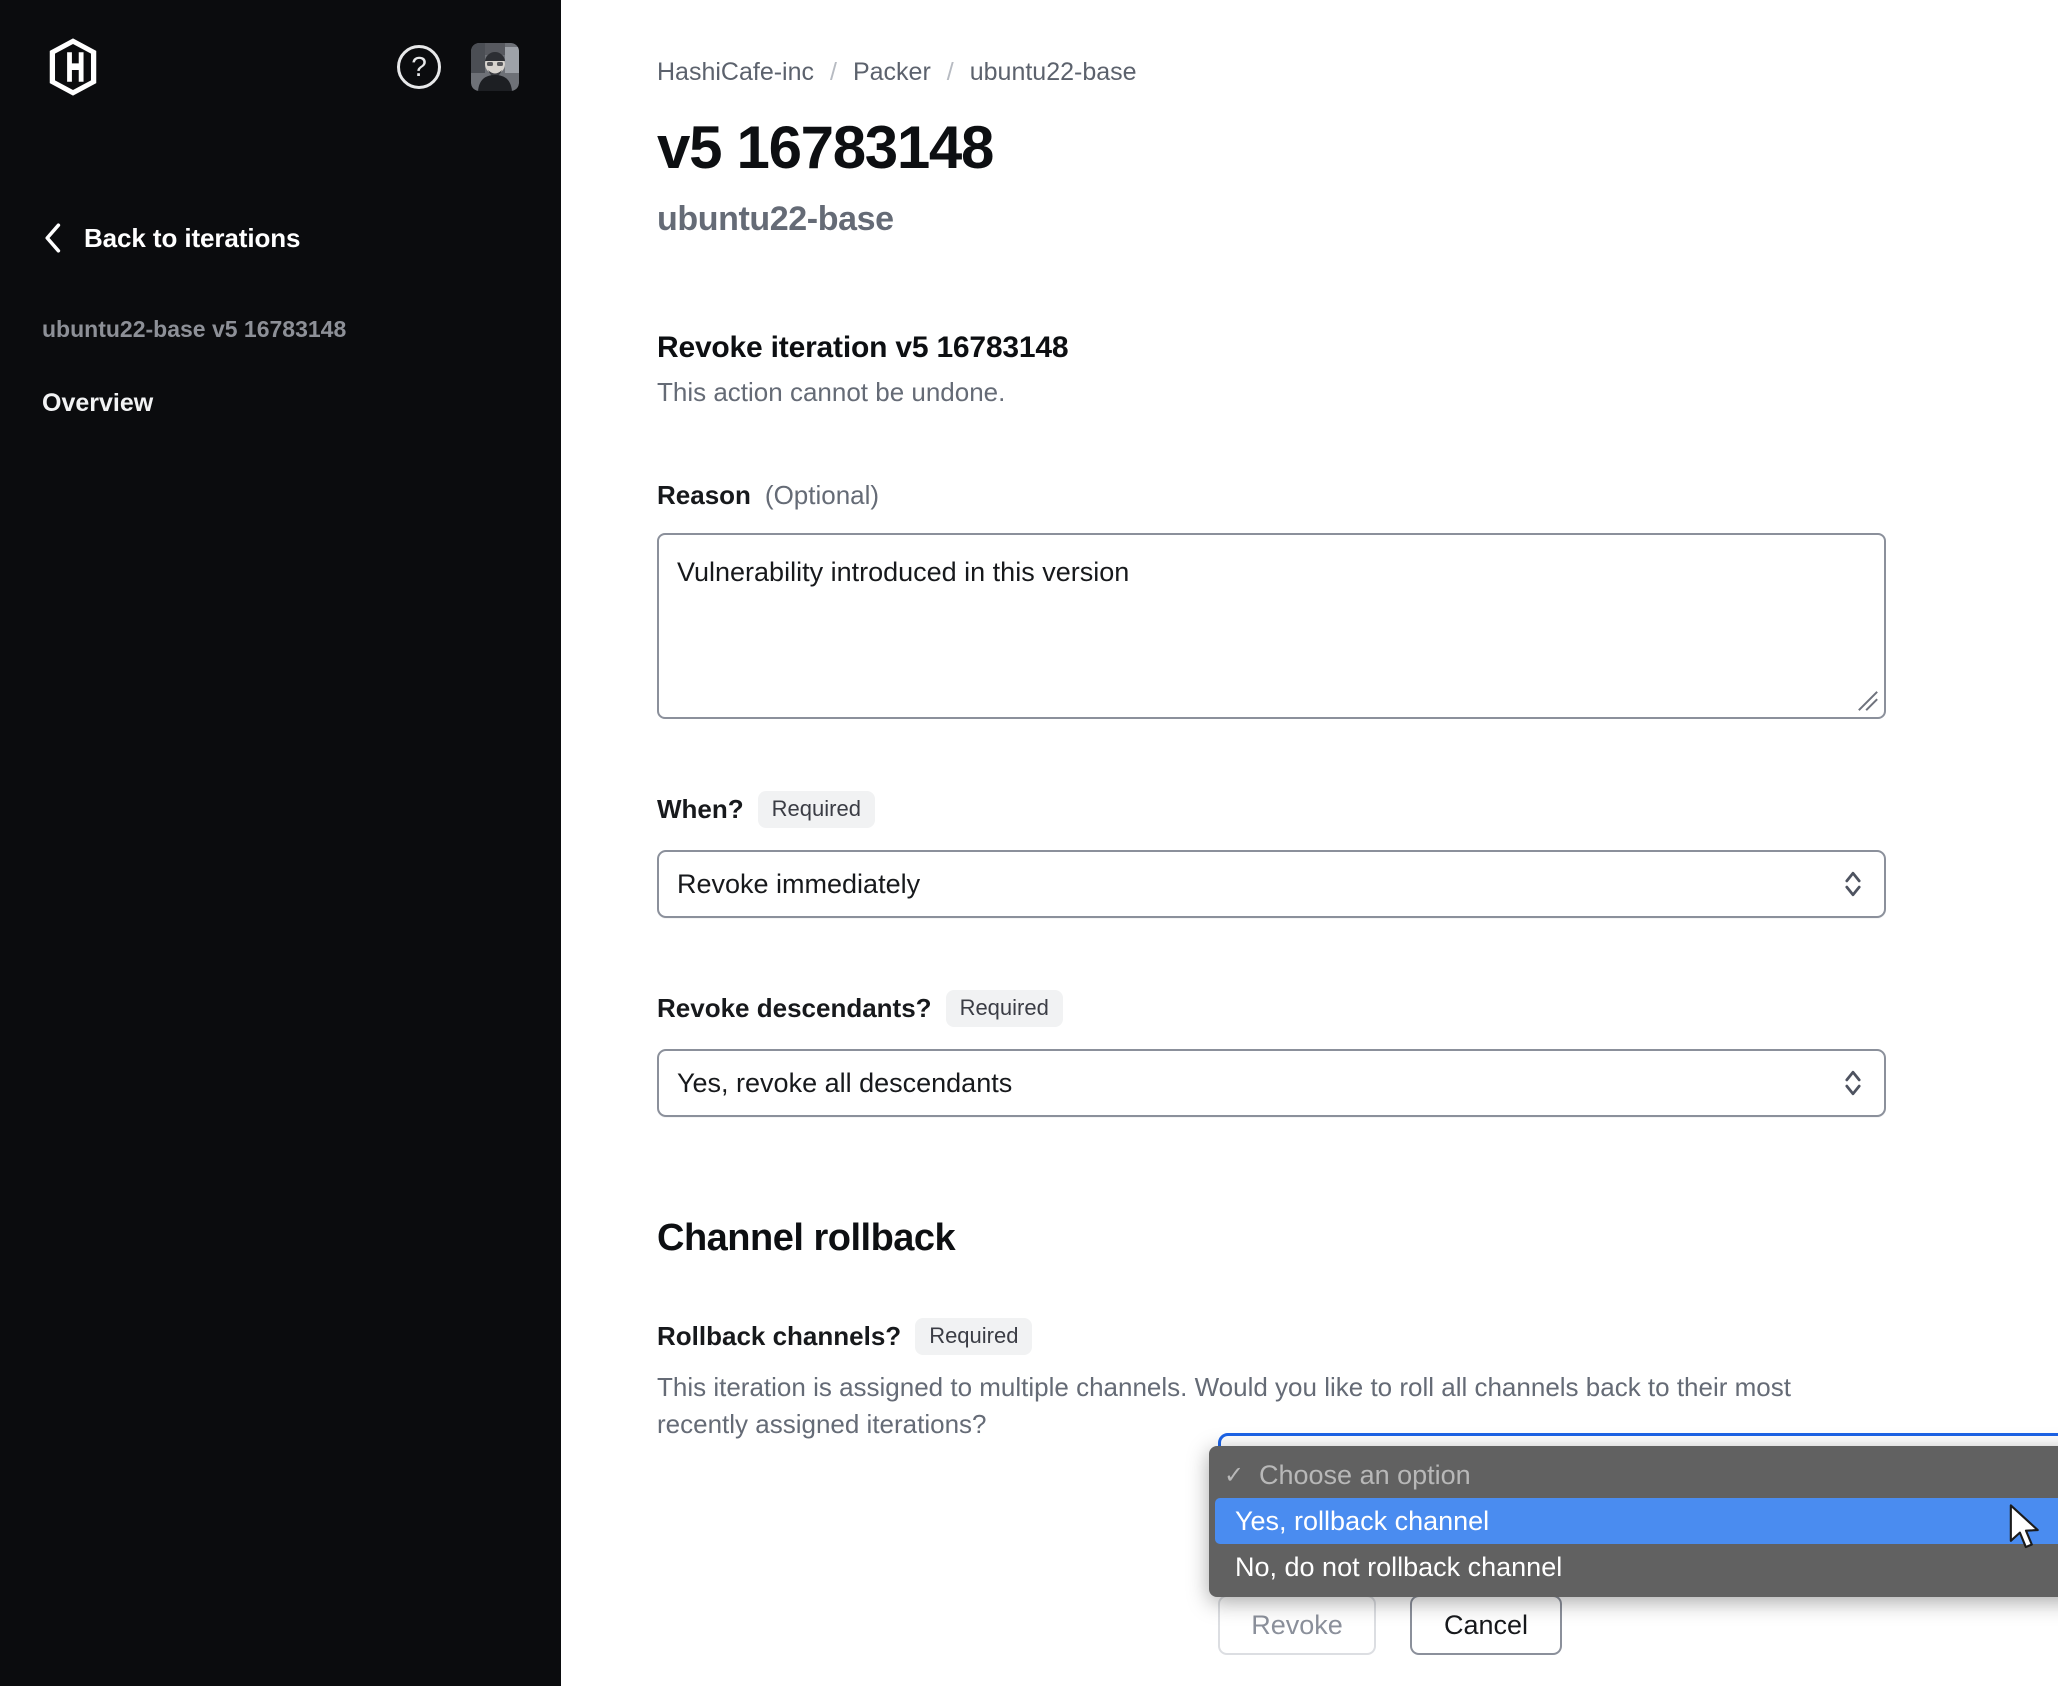 This screenshot has height=1686, width=2058. Describe the element at coordinates (419, 67) in the screenshot. I see `question-mark-circle-icon: ?` at that location.